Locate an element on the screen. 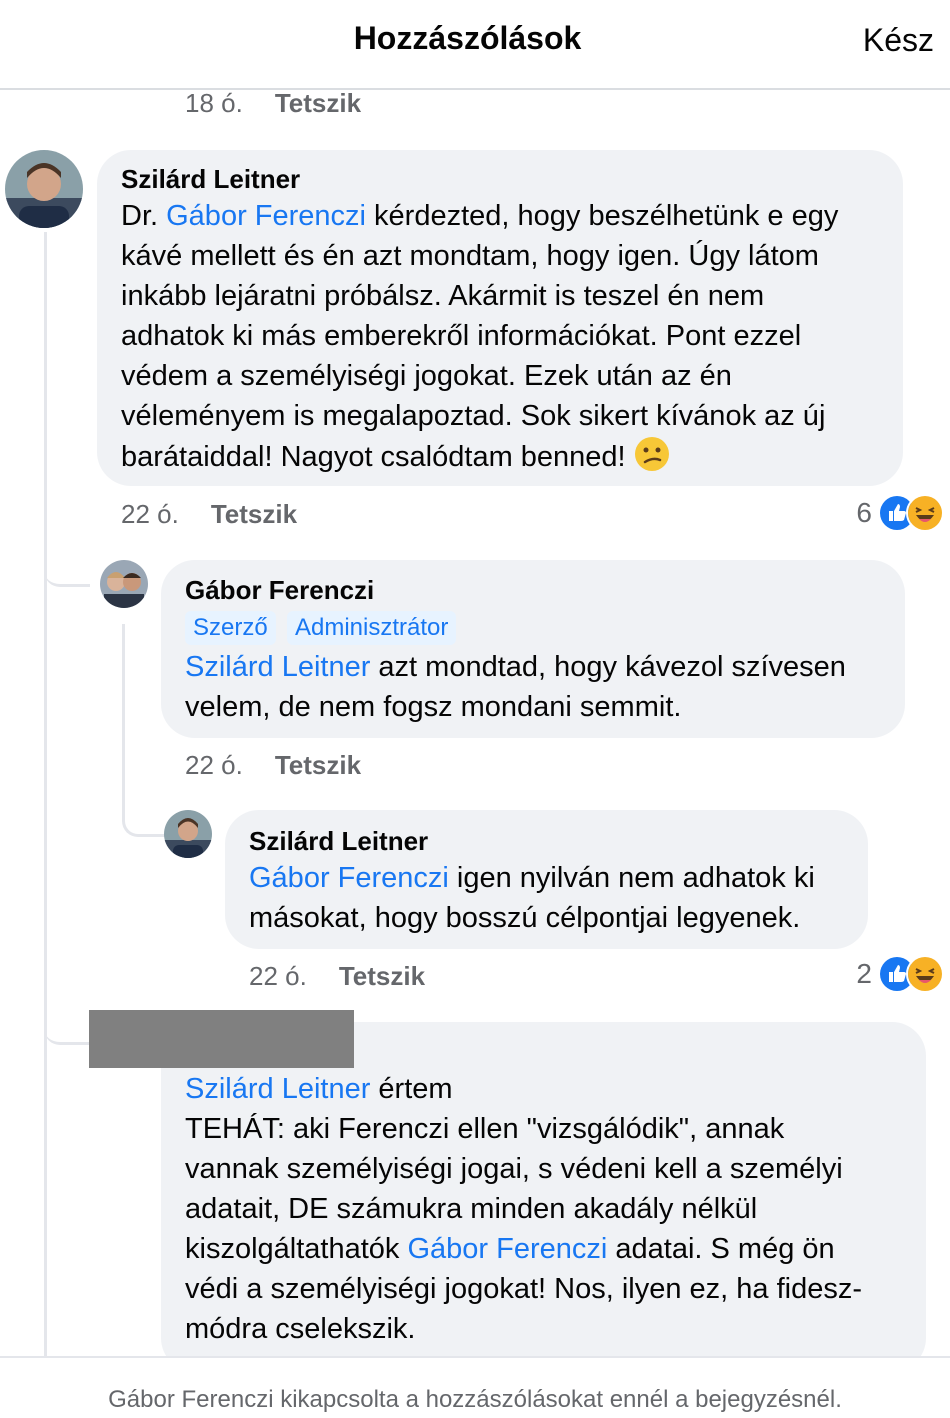  comment-line: barátaiddal! Nagyot csalódtam benned! is located at coordinates (479, 456).